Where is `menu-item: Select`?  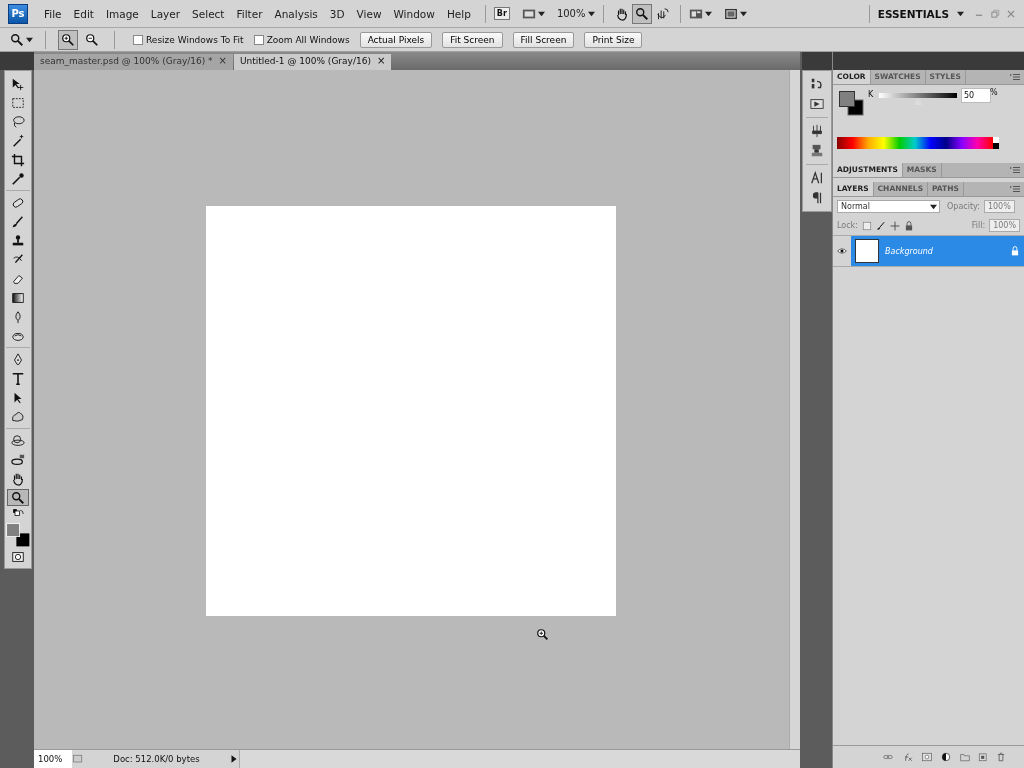 menu-item: Select is located at coordinates (208, 13).